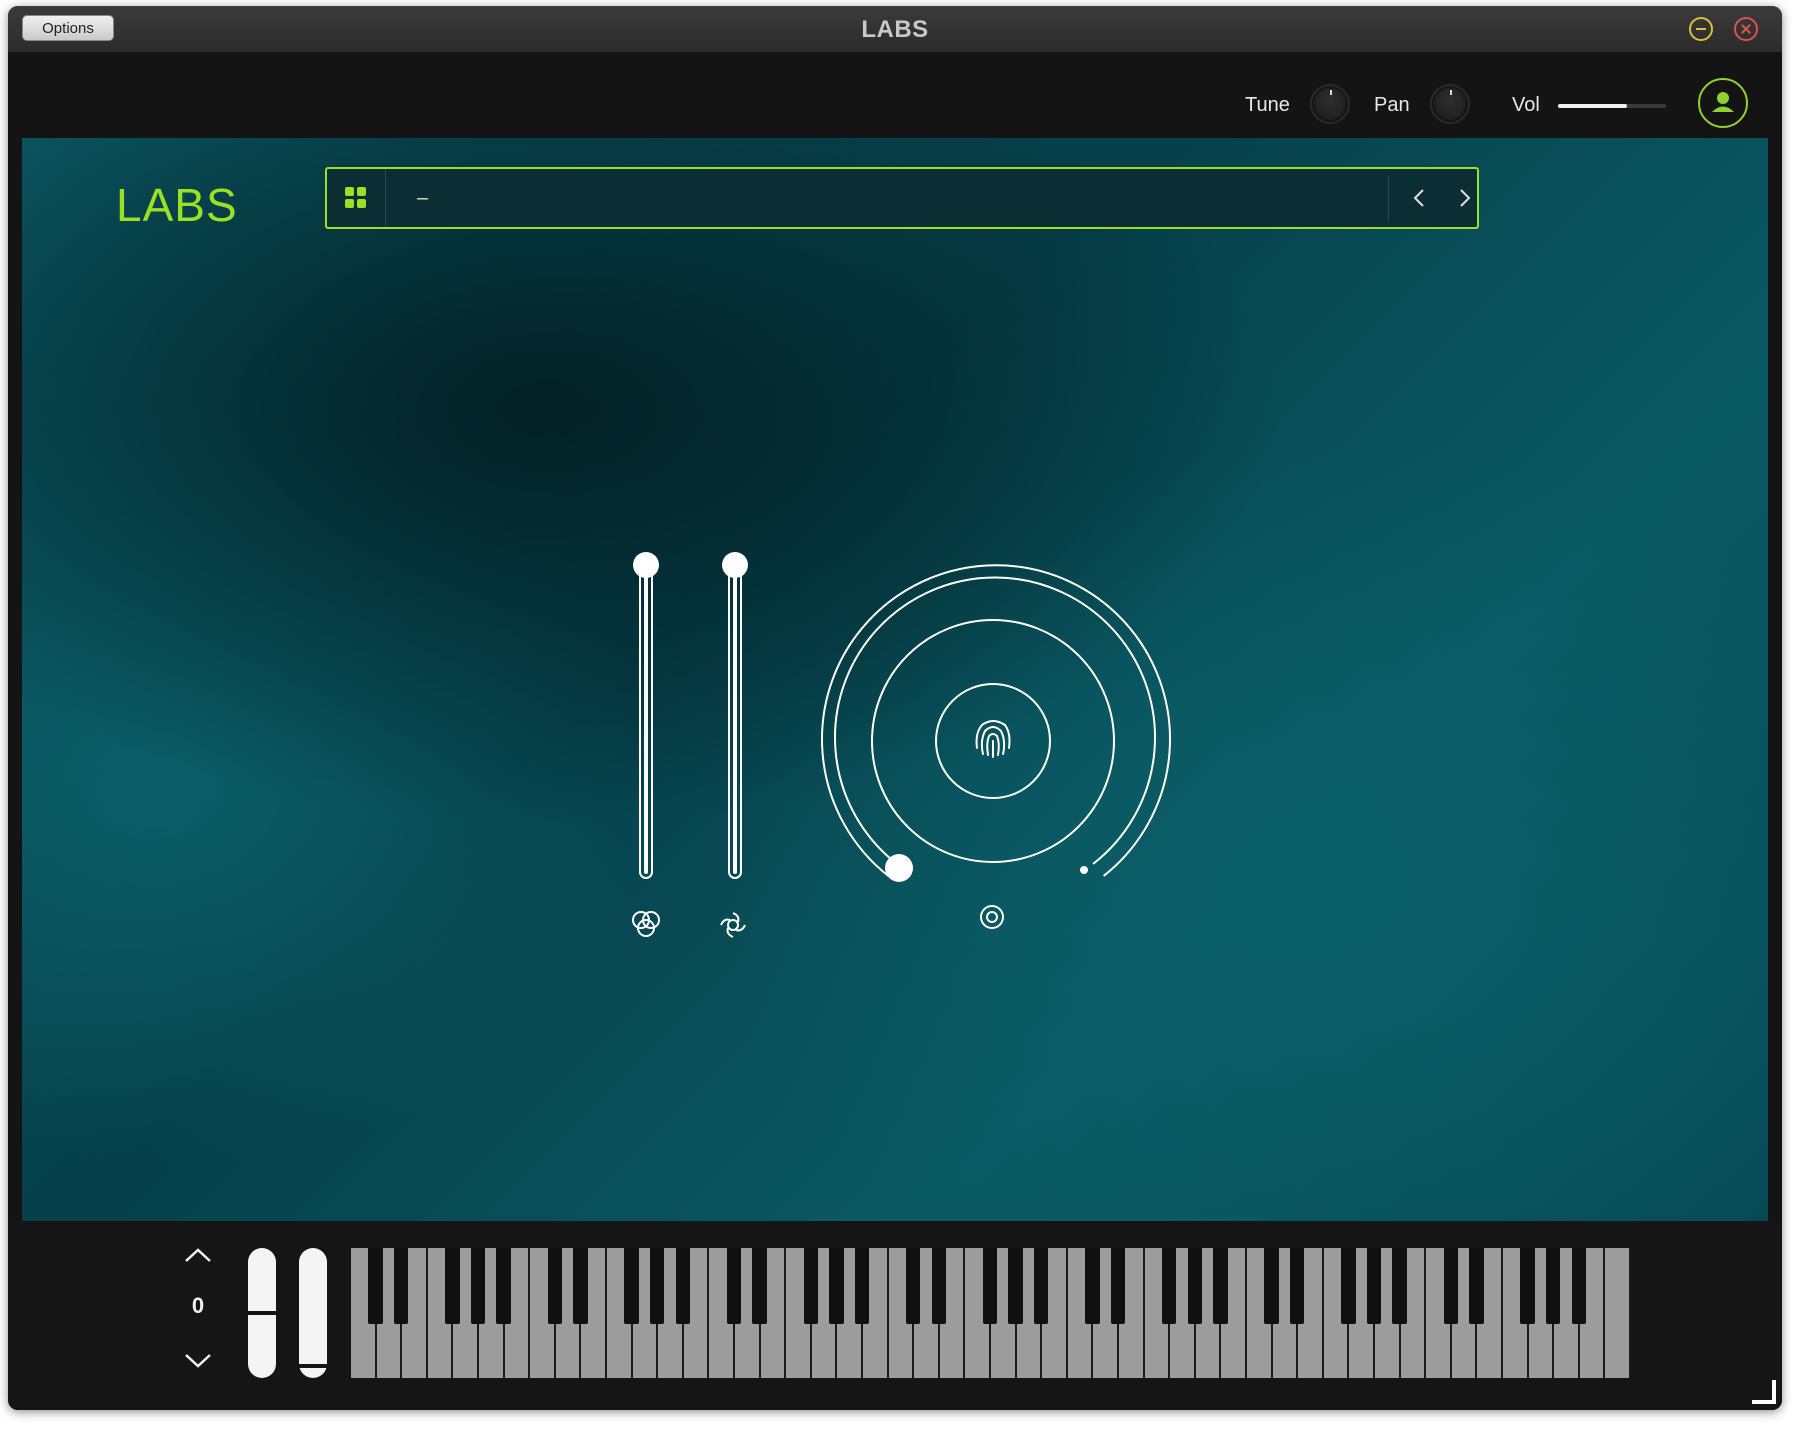 This screenshot has width=1800, height=1429. I want to click on octave-down-button, so click(198, 1361).